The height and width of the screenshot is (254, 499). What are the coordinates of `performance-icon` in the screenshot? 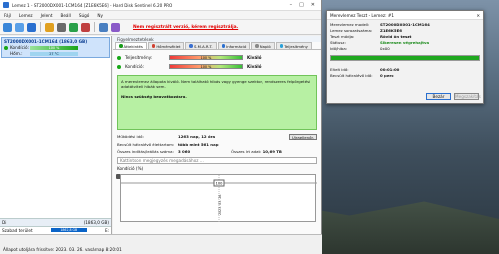 It's located at (281, 46).